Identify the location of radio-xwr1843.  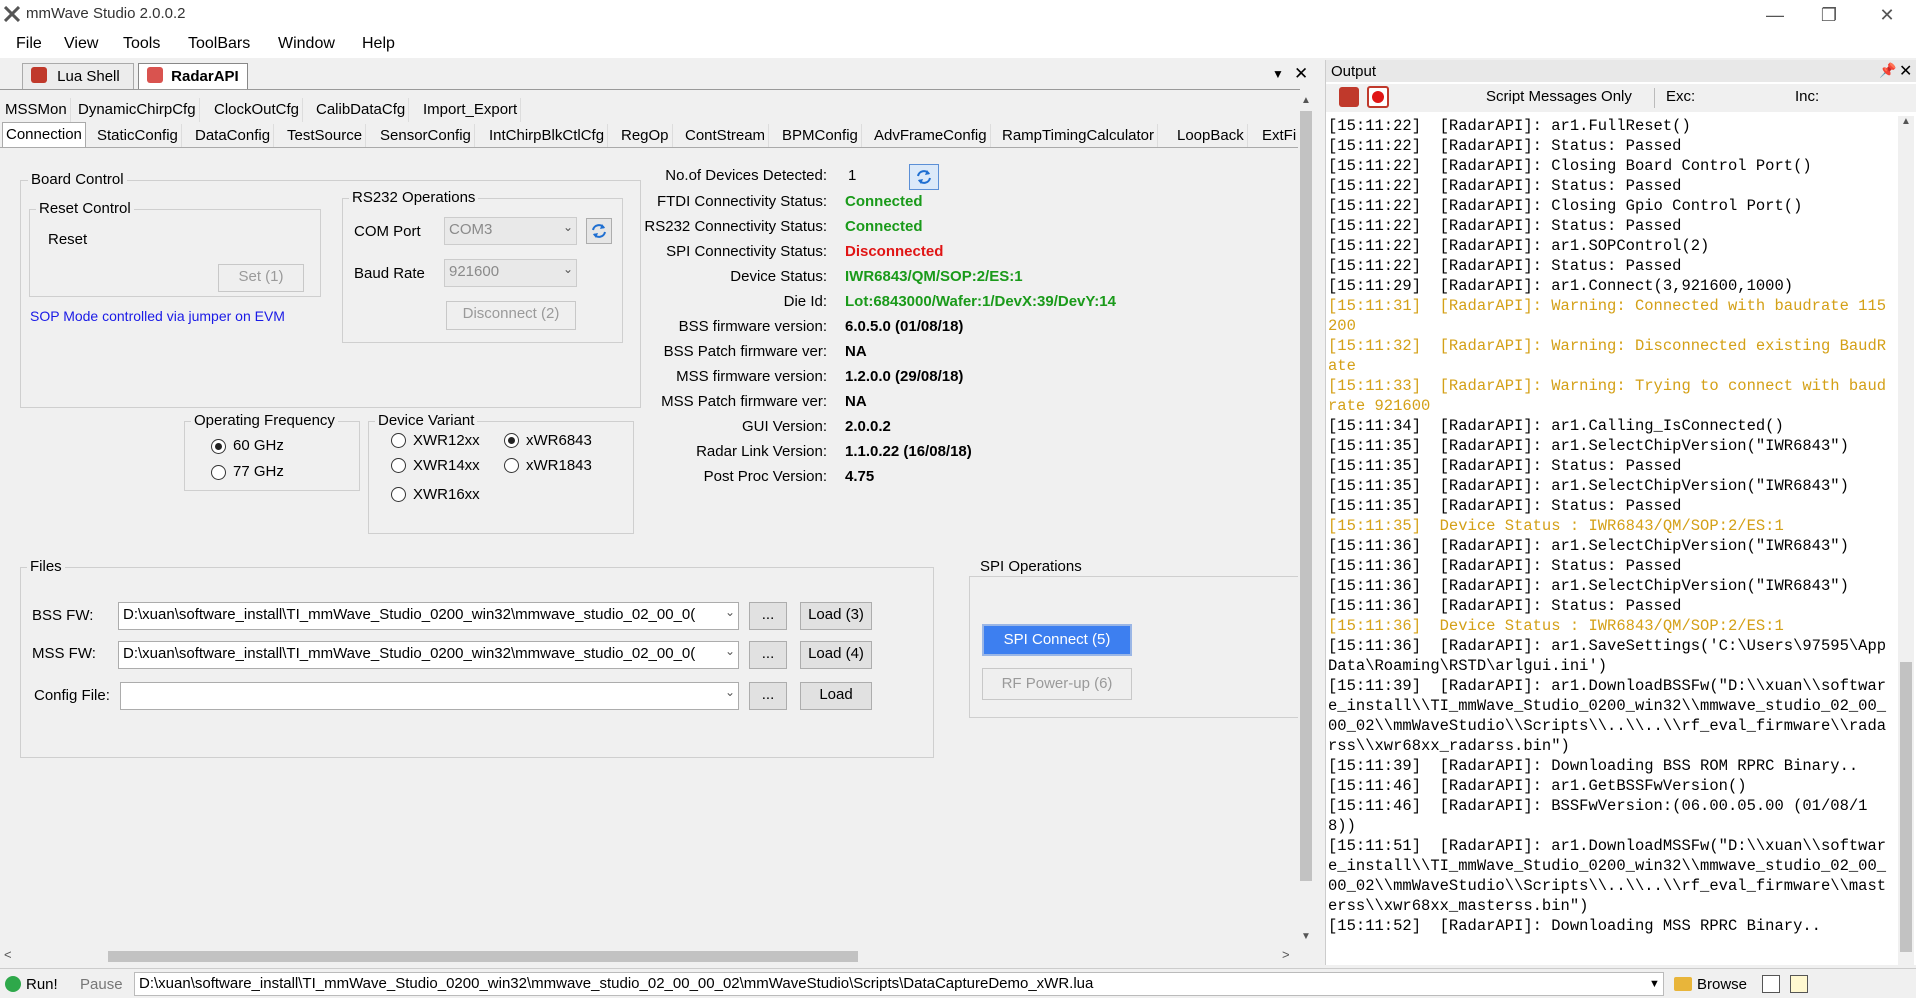
(511, 465).